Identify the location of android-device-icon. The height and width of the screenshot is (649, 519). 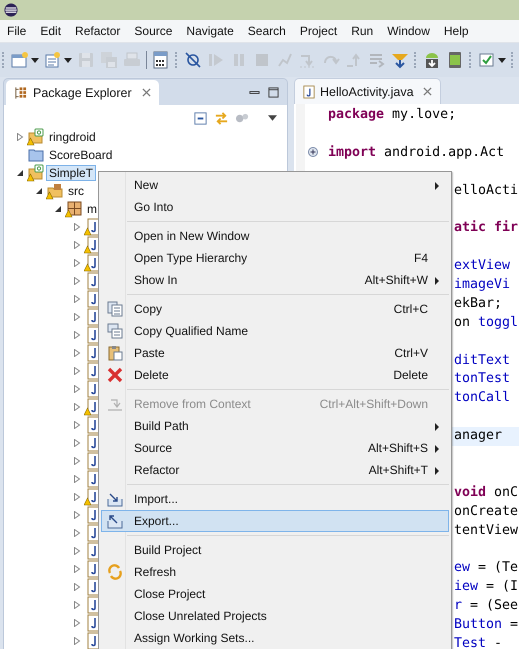
(455, 60).